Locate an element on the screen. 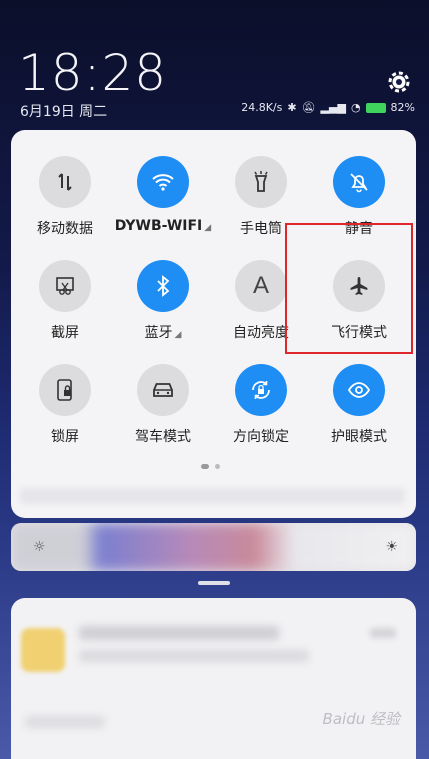 This screenshot has height=759, width=429. battery-icon is located at coordinates (375, 107).